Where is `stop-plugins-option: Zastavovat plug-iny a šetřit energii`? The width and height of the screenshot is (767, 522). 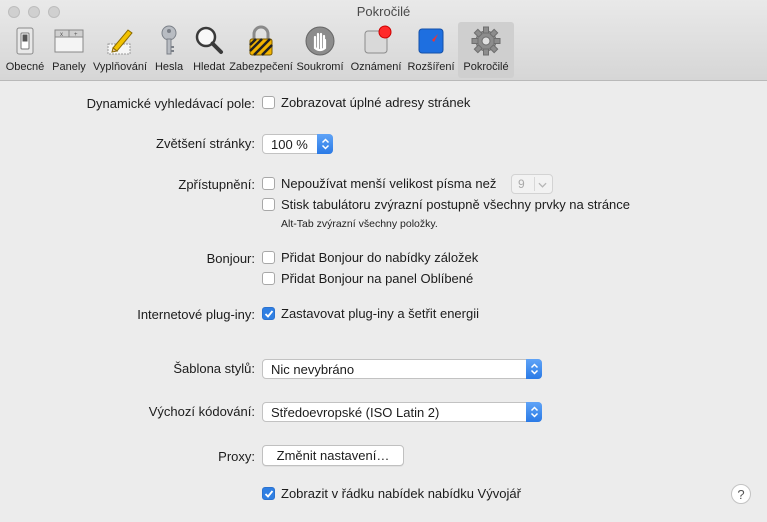
stop-plugins-option: Zastavovat plug-iny a šetřit energii is located at coordinates (370, 313).